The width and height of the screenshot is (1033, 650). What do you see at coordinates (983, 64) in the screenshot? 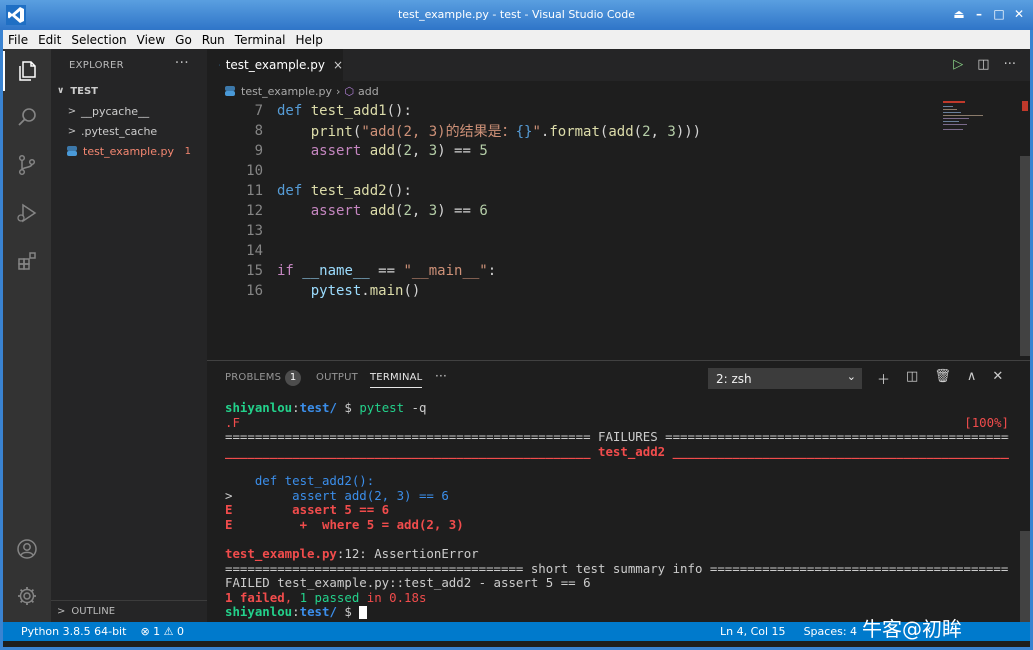
I see `split-editor-icon: ◫` at bounding box center [983, 64].